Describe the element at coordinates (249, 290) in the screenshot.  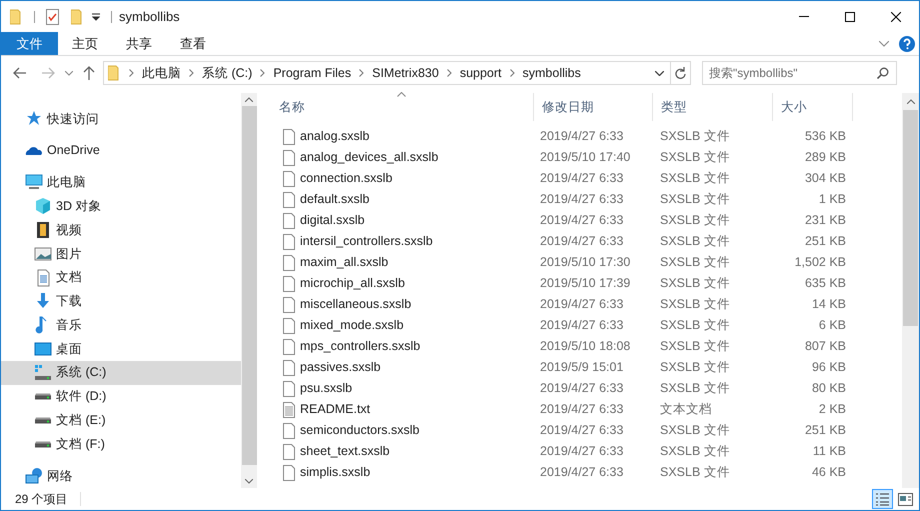
I see `sidebar-scrollbar` at that location.